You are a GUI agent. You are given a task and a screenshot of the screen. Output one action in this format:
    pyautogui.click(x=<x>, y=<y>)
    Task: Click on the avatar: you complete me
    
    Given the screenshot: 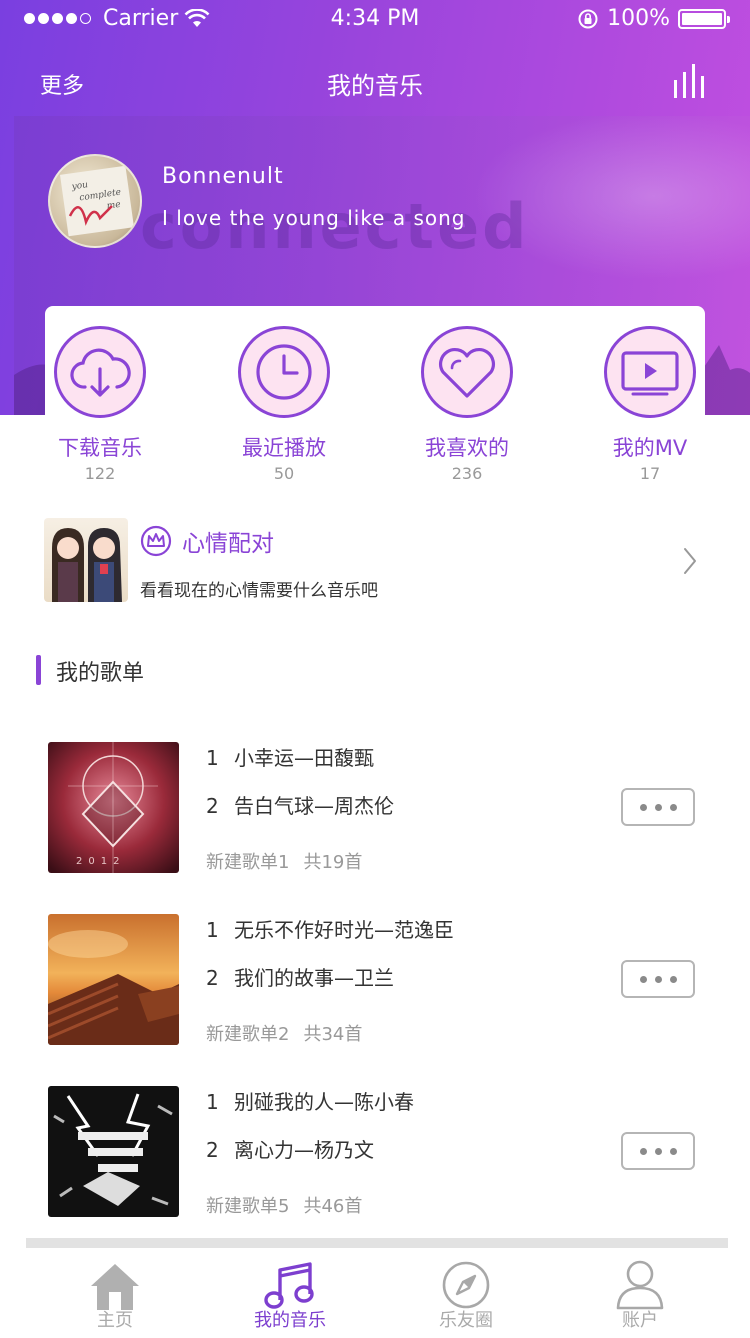 What is the action you would take?
    pyautogui.click(x=95, y=201)
    